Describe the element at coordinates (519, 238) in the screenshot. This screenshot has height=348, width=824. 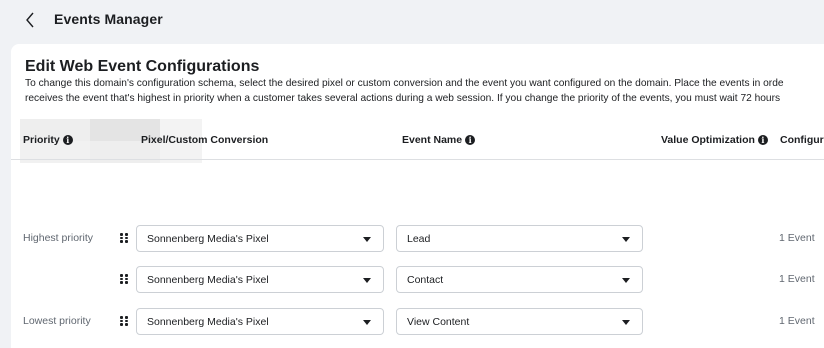
I see `event-select: Lead` at that location.